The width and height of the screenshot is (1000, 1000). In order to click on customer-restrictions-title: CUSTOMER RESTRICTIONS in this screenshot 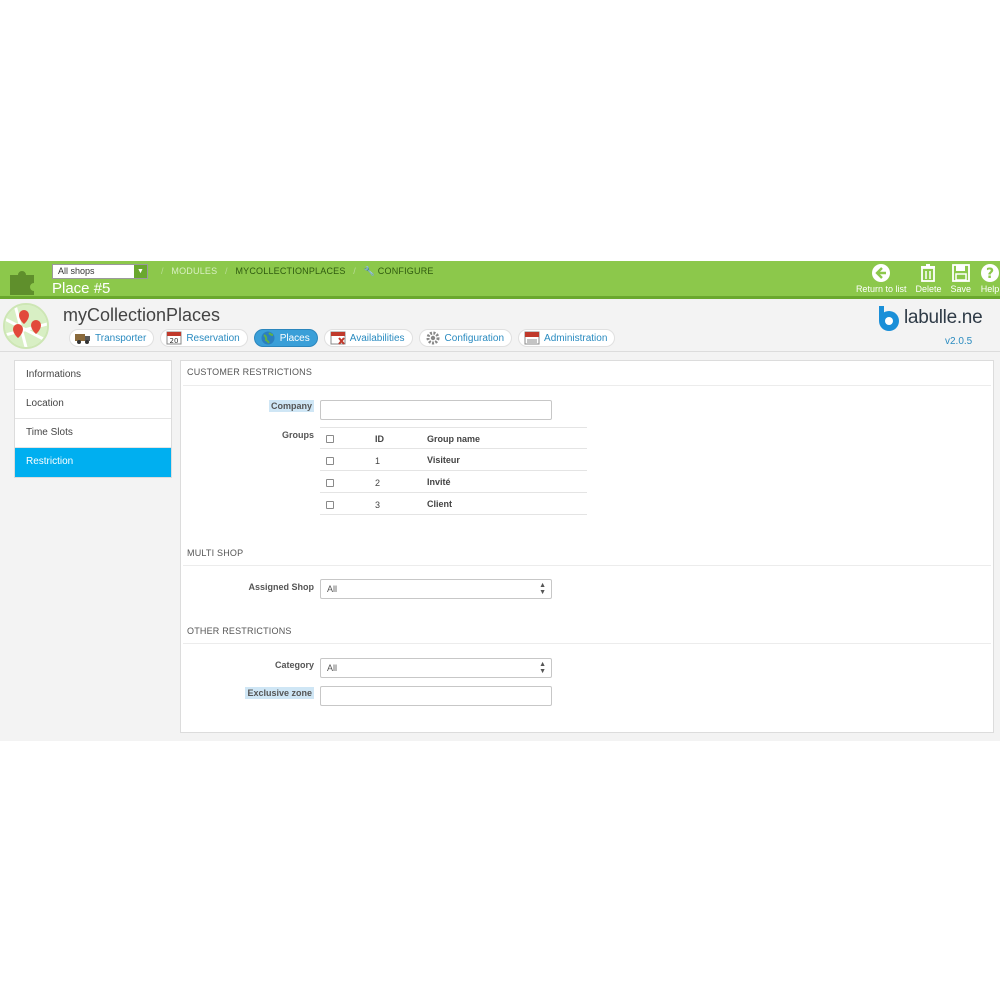, I will do `click(250, 372)`.